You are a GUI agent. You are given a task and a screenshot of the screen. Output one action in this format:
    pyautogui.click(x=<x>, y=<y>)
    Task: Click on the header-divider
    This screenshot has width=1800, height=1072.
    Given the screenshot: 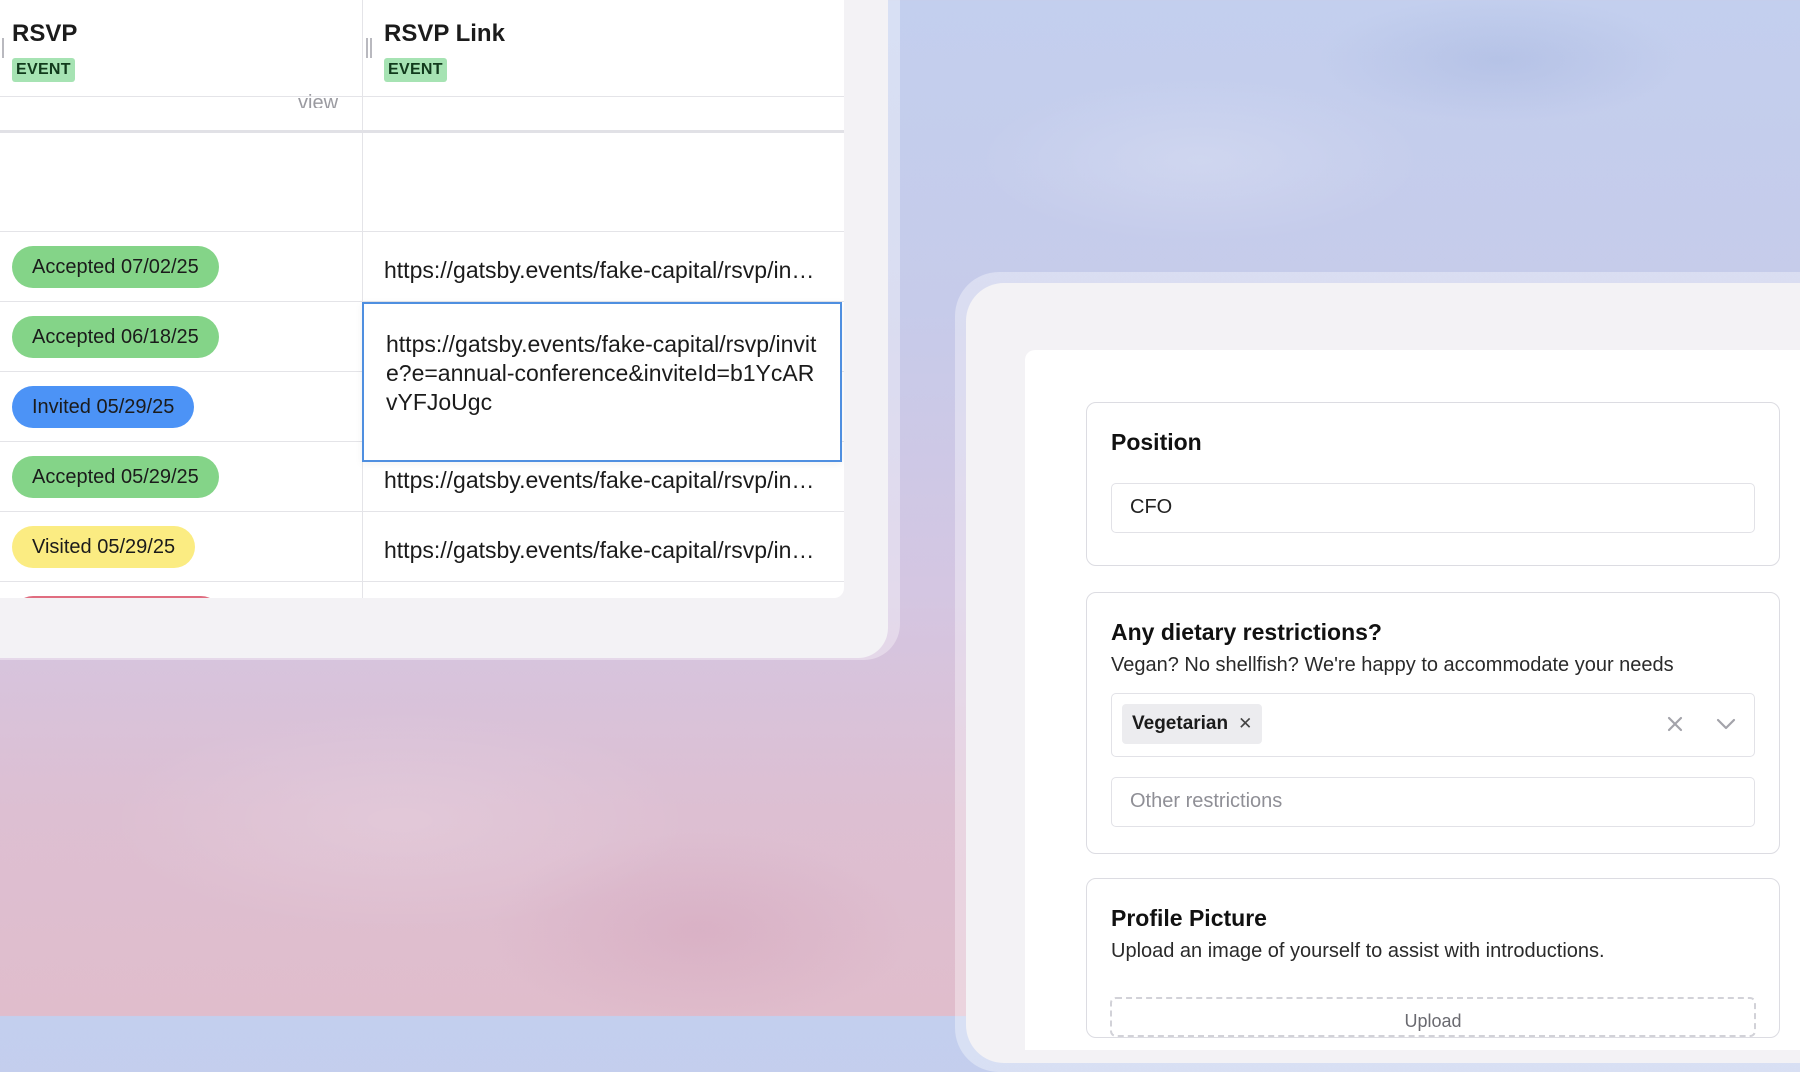 What is the action you would take?
    pyautogui.click(x=422, y=96)
    